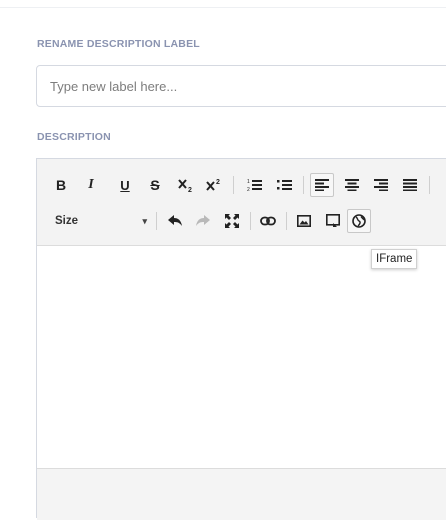 This screenshot has width=446, height=520. I want to click on maximize-button, so click(232, 221).